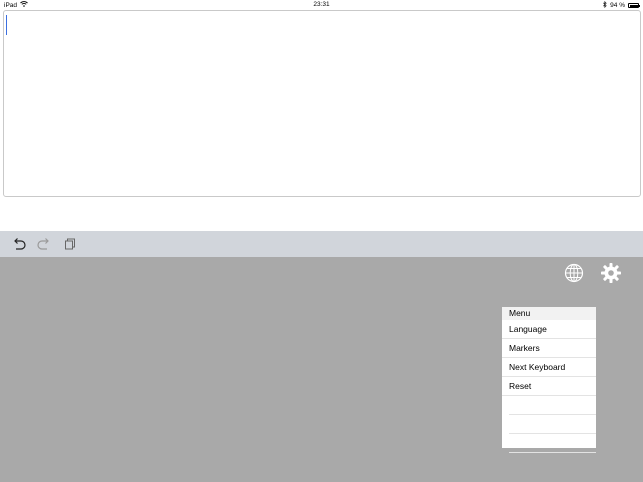 Image resolution: width=643 pixels, height=482 pixels. What do you see at coordinates (611, 273) in the screenshot?
I see `gear-icon` at bounding box center [611, 273].